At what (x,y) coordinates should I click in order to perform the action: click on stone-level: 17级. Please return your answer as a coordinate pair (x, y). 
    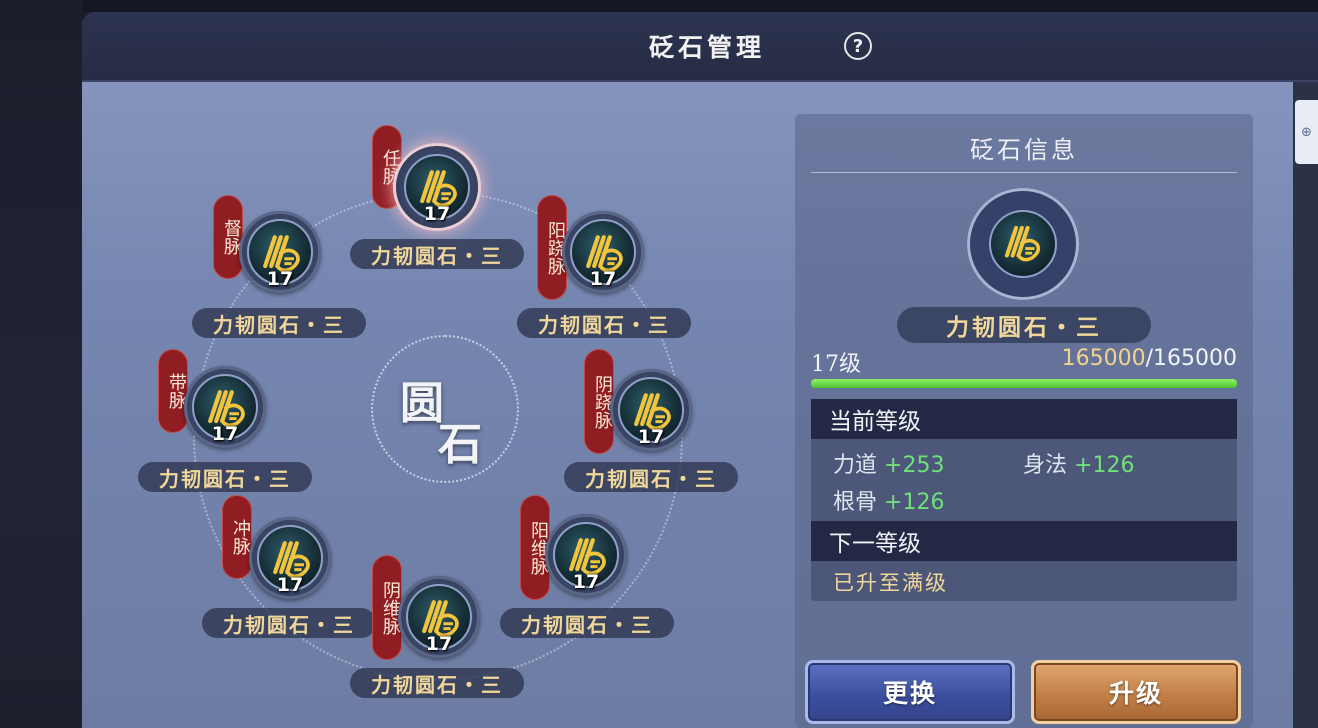
    Looking at the image, I should click on (836, 364).